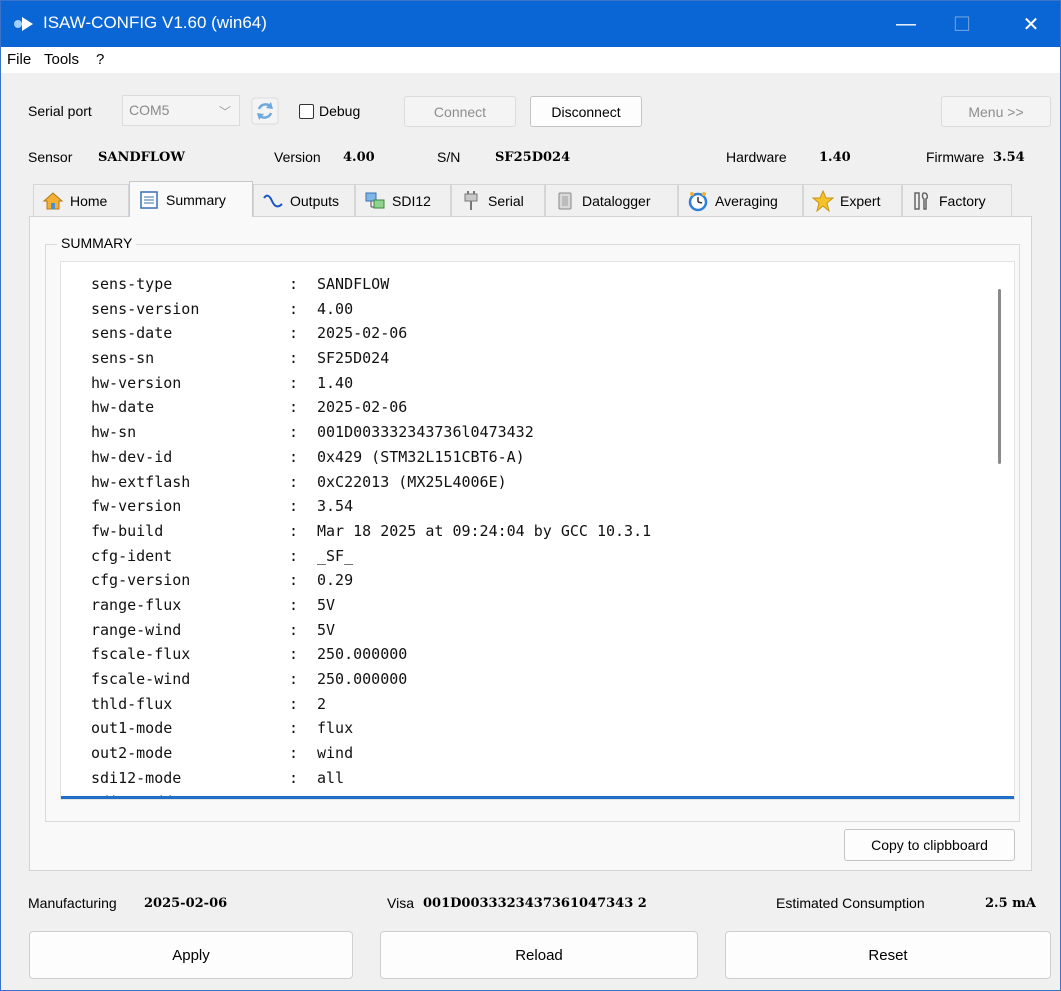 Image resolution: width=1061 pixels, height=991 pixels. I want to click on tab-summary: Summary, so click(191, 199).